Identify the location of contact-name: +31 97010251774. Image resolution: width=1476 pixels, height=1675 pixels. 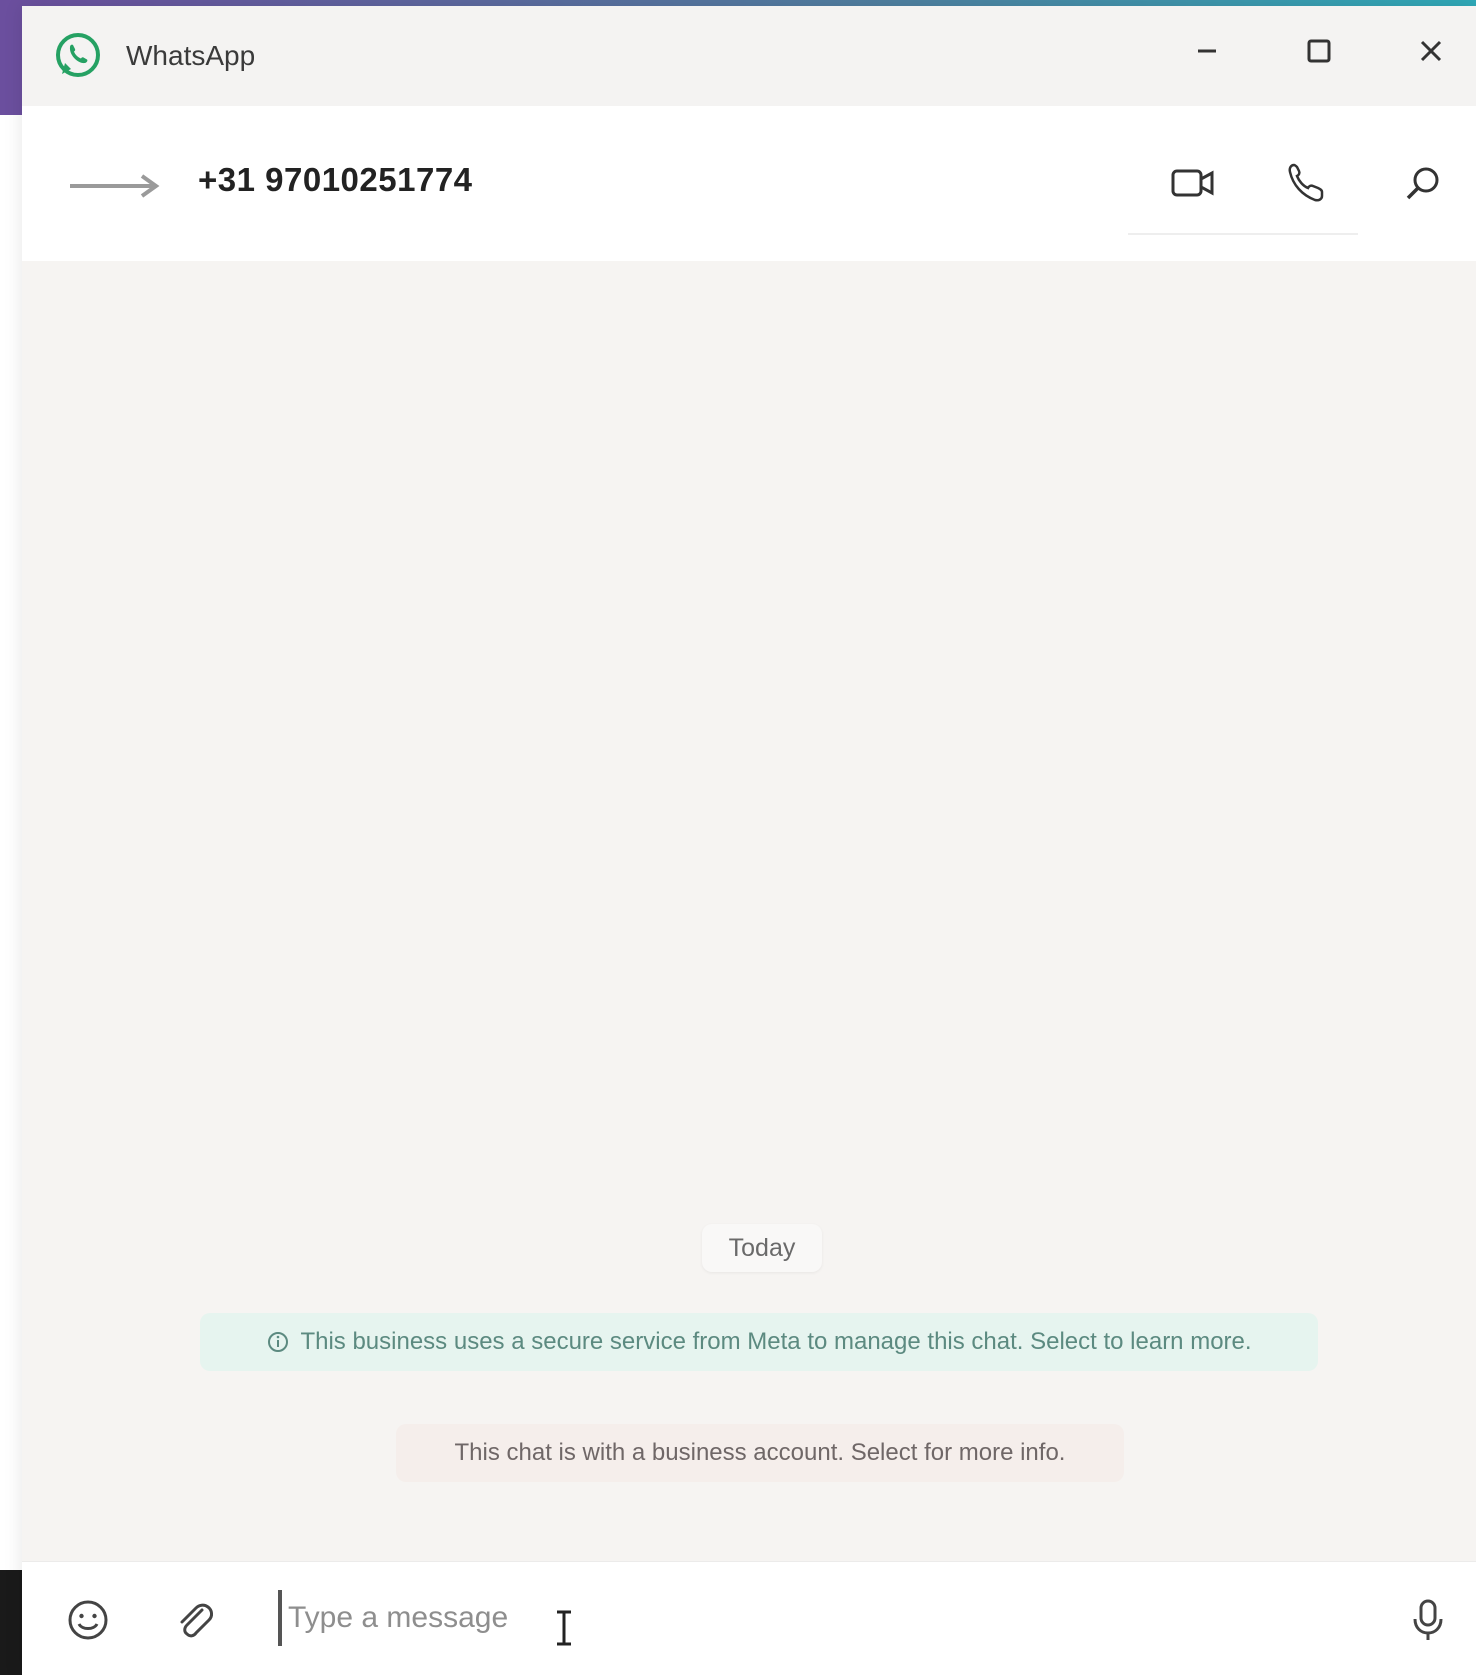
(335, 180).